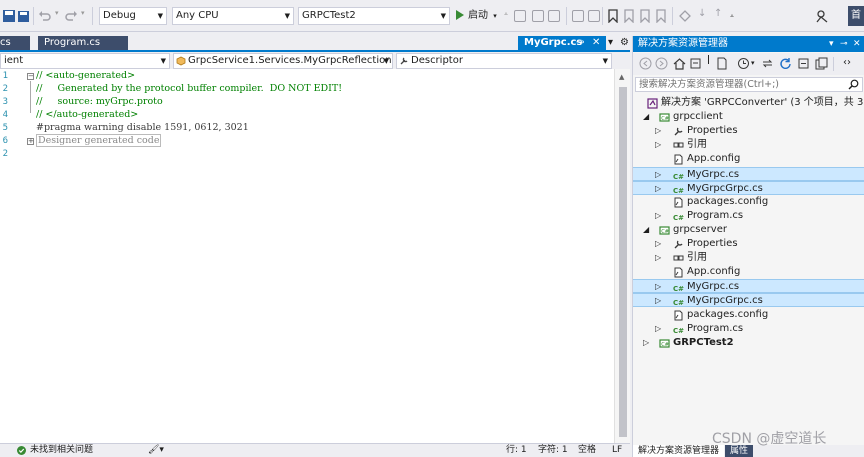 This screenshot has width=864, height=457. What do you see at coordinates (821, 63) in the screenshot?
I see `properties-view-icon` at bounding box center [821, 63].